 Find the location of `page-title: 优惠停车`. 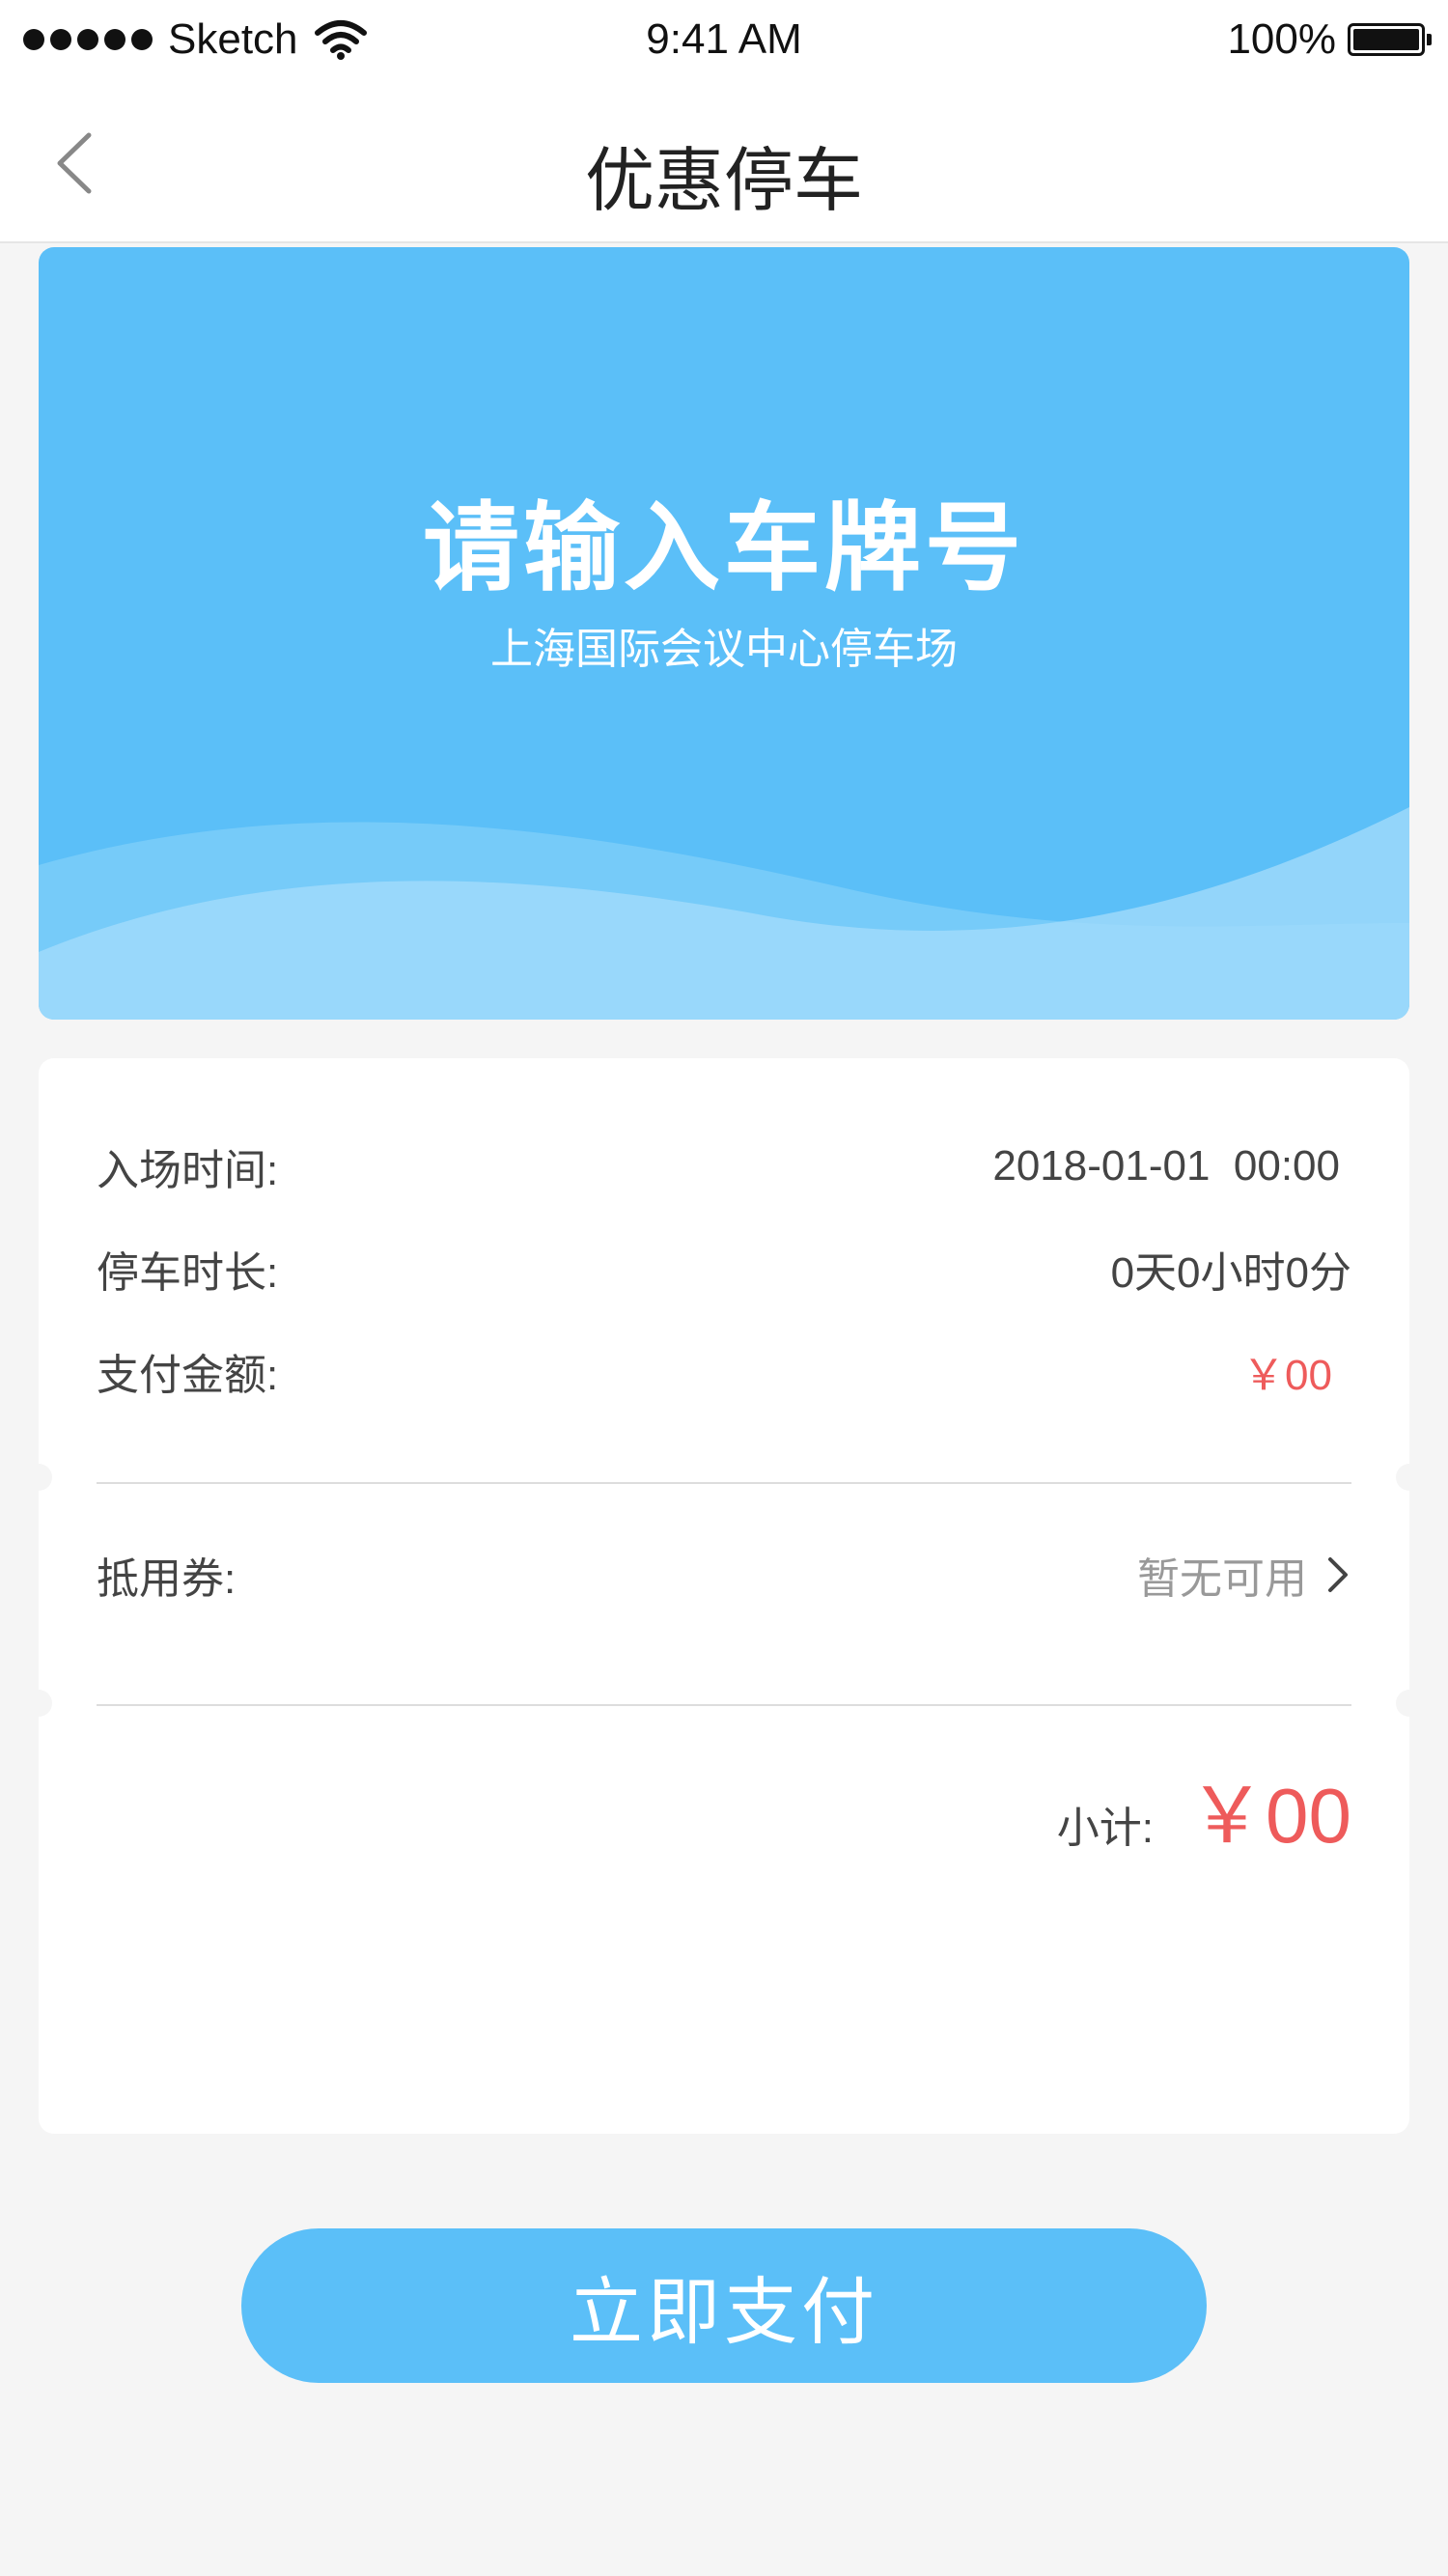

page-title: 优惠停车 is located at coordinates (724, 181).